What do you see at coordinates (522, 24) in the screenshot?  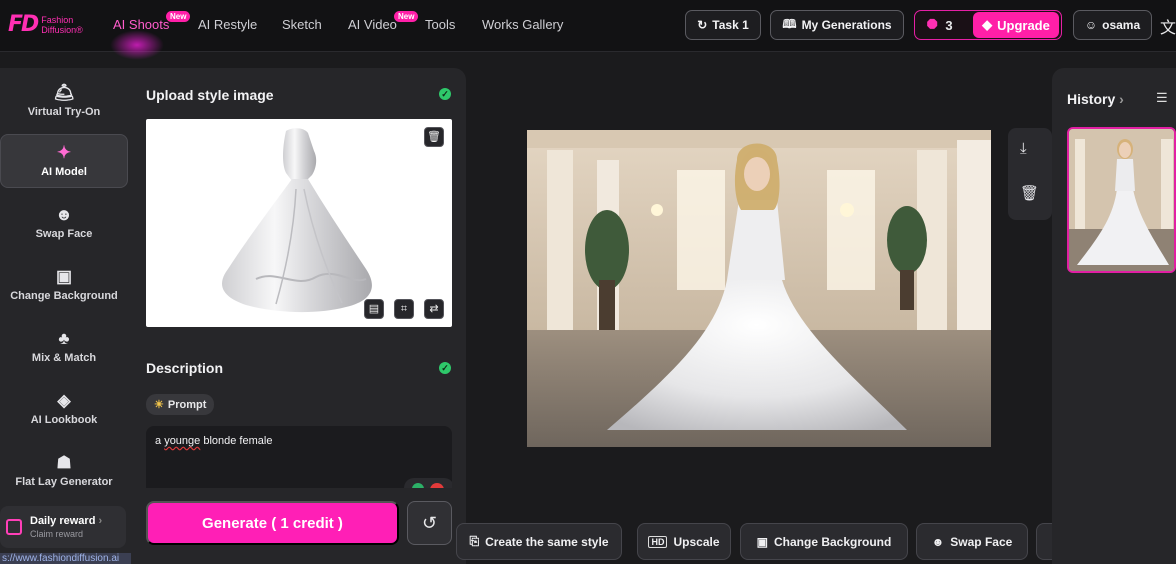 I see `nav-works-gallery: Works Gallery` at bounding box center [522, 24].